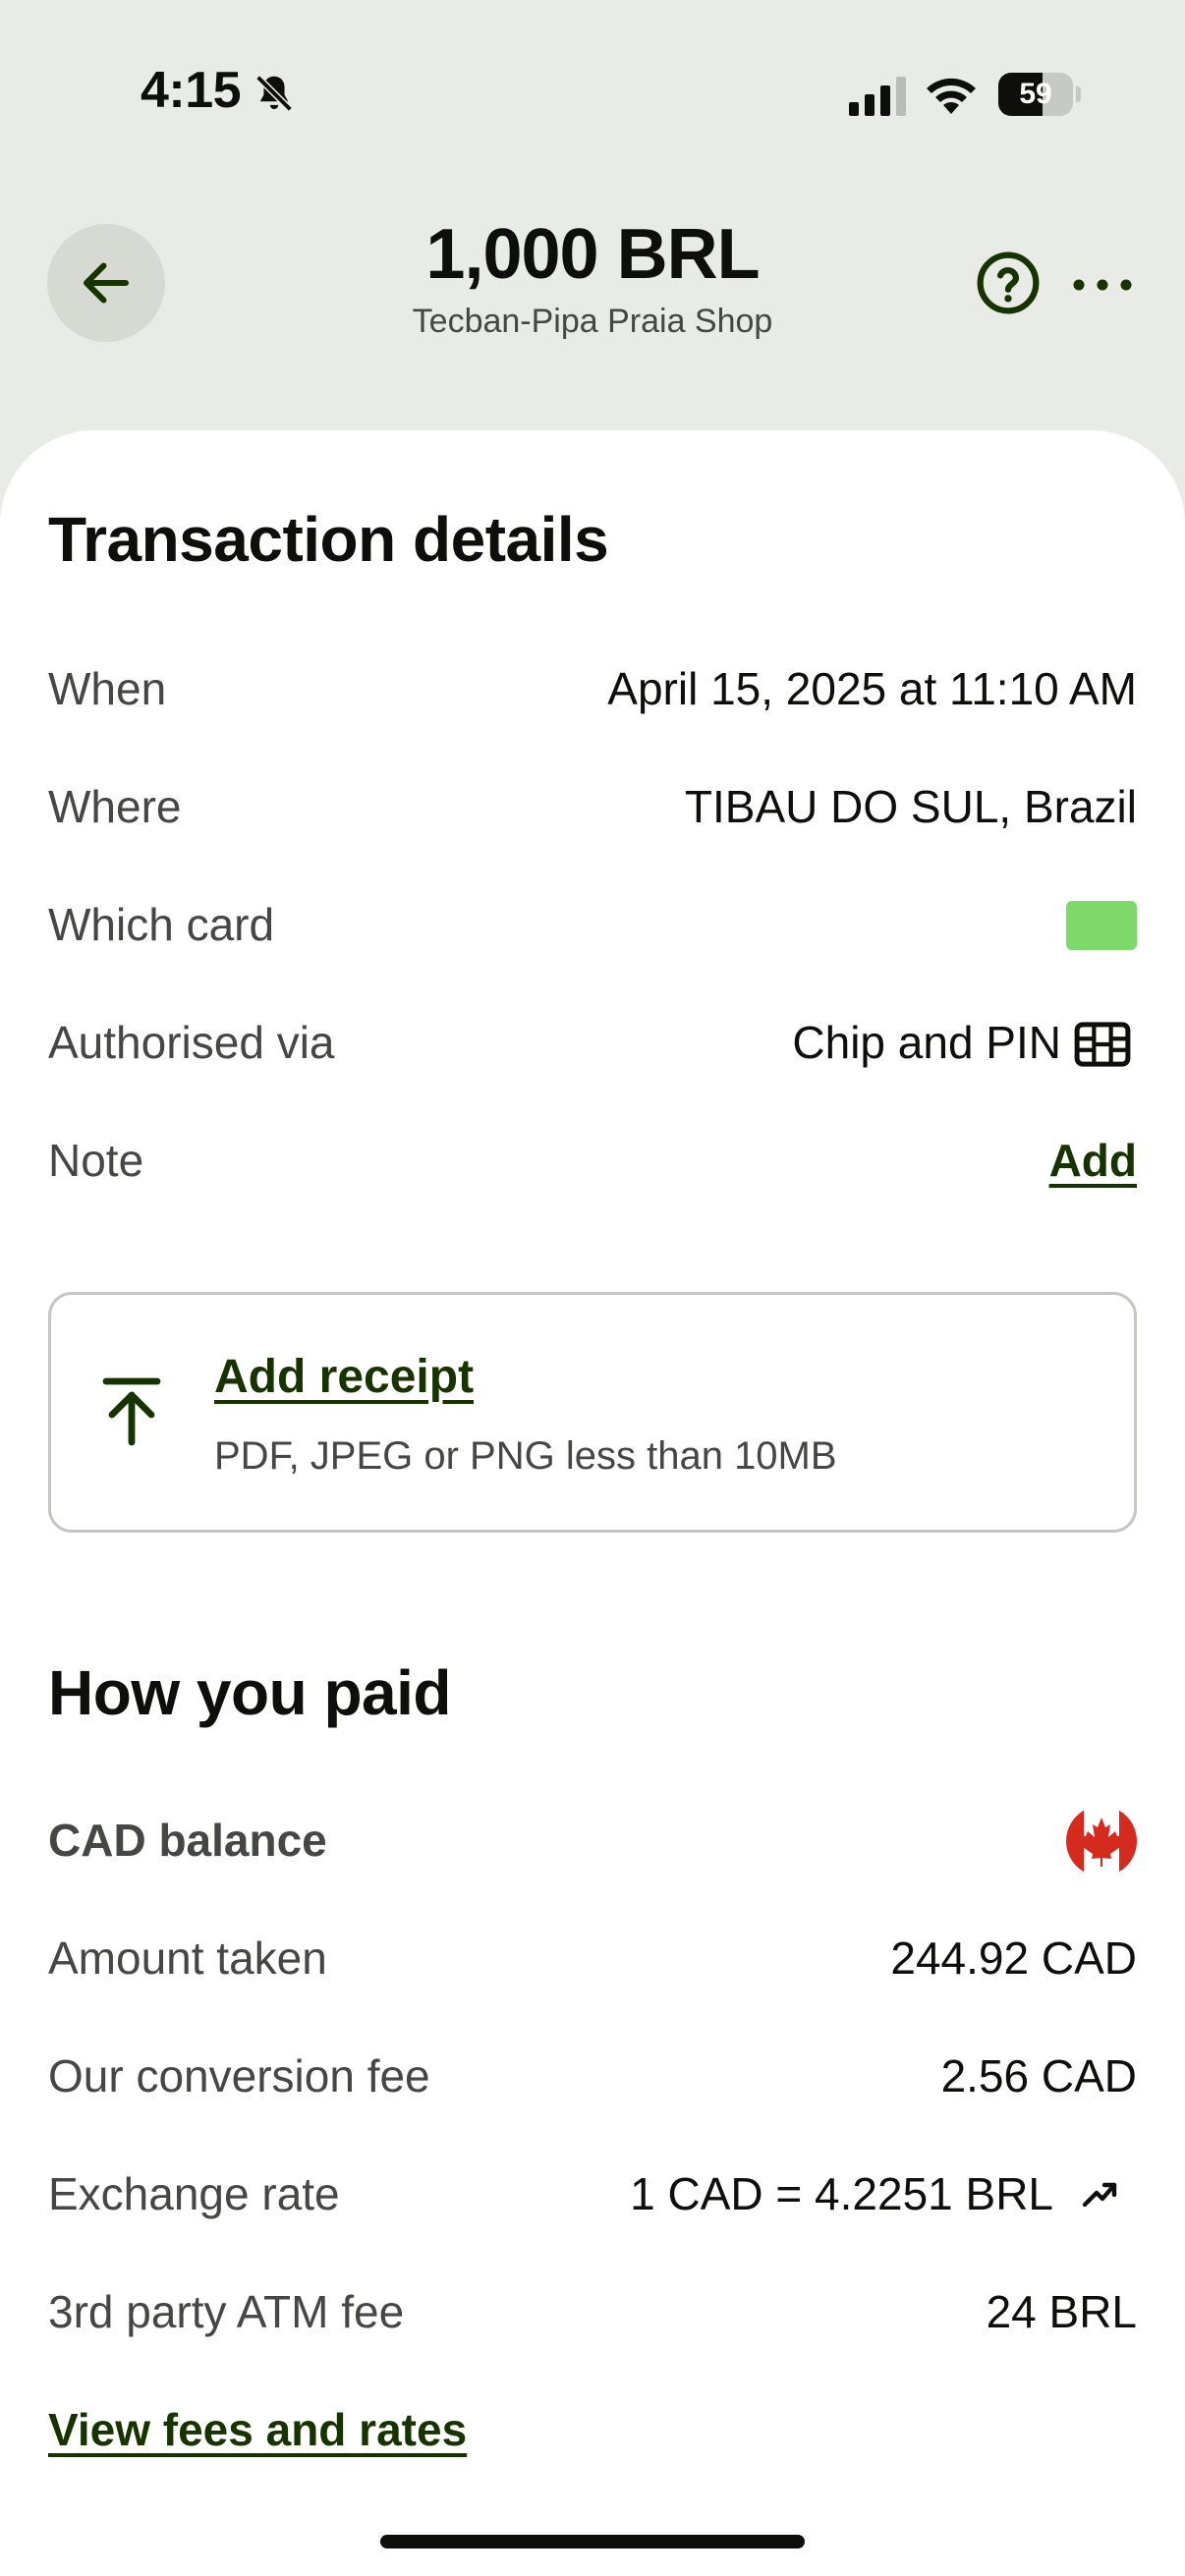 The width and height of the screenshot is (1185, 2576). What do you see at coordinates (108, 688) in the screenshot?
I see `when-label: When` at bounding box center [108, 688].